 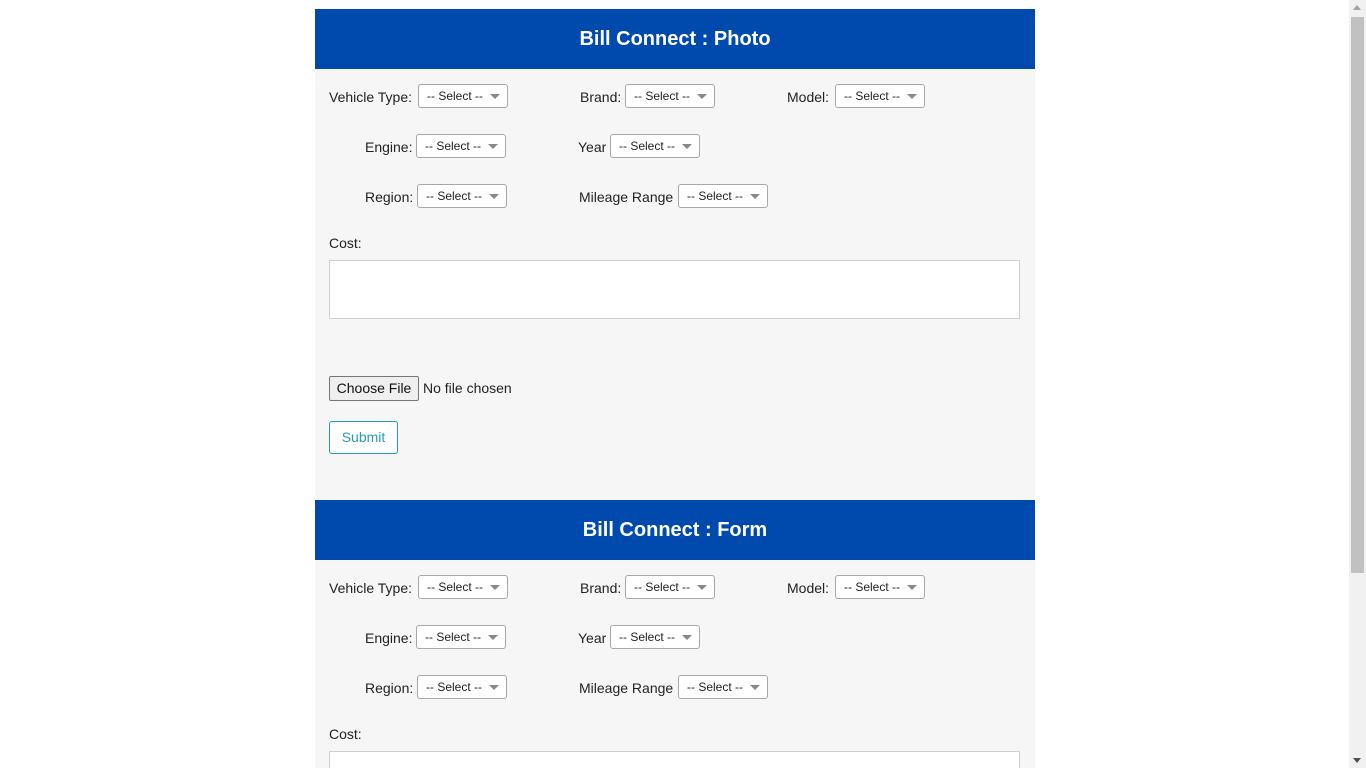 What do you see at coordinates (1357, 760) in the screenshot?
I see `scroll-down-arrow-icon` at bounding box center [1357, 760].